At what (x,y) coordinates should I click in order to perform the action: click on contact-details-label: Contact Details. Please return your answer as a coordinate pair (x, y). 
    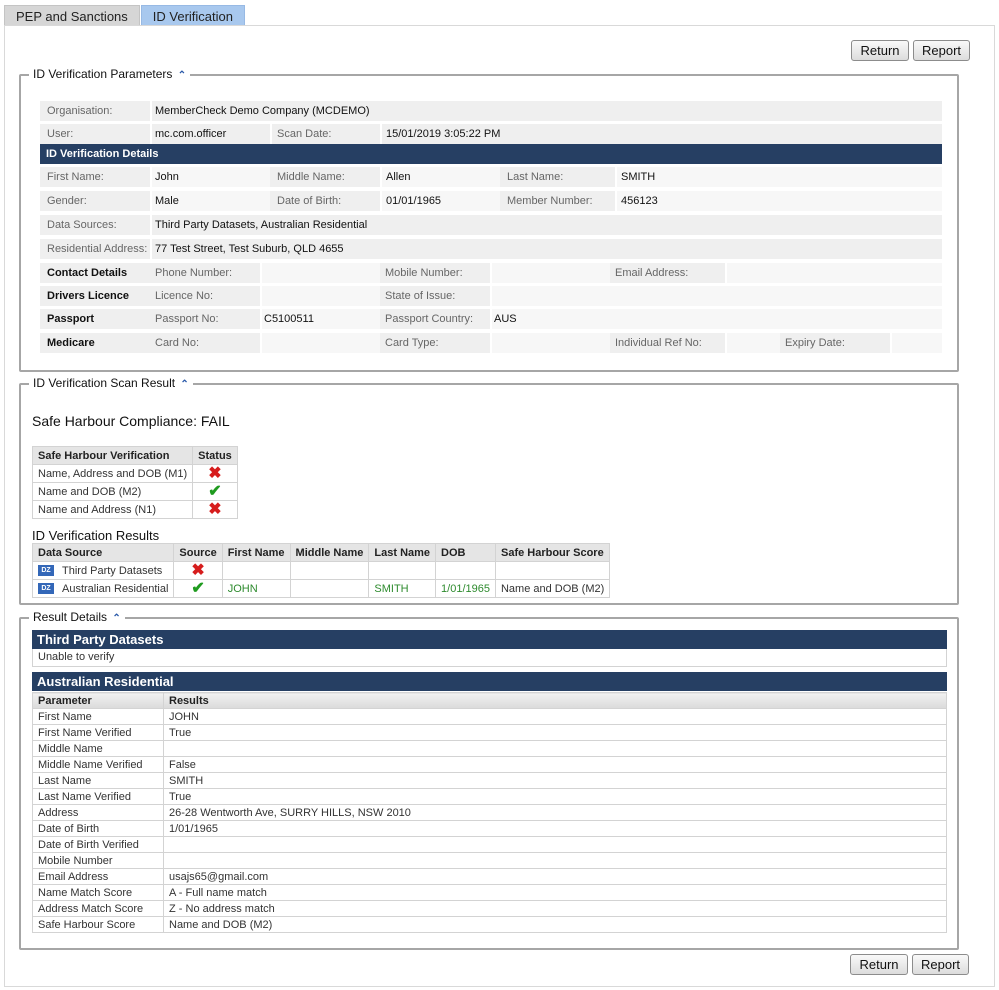
    Looking at the image, I should click on (87, 273).